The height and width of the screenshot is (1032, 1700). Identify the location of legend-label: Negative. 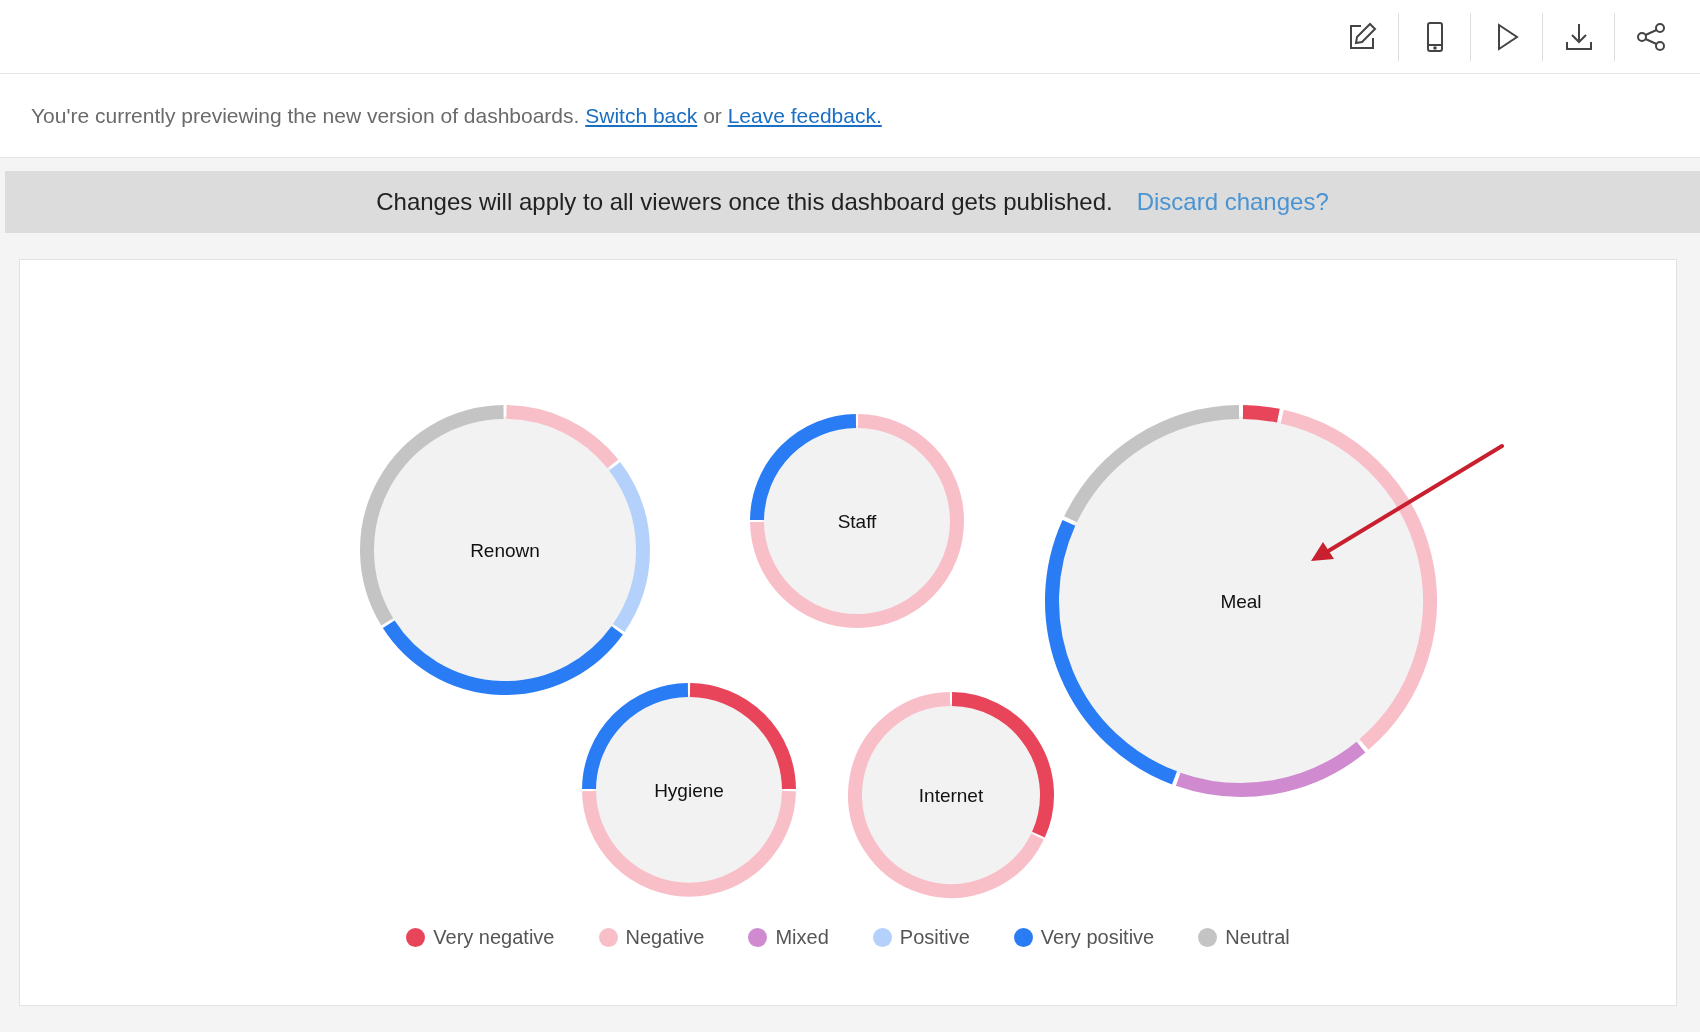
(665, 937).